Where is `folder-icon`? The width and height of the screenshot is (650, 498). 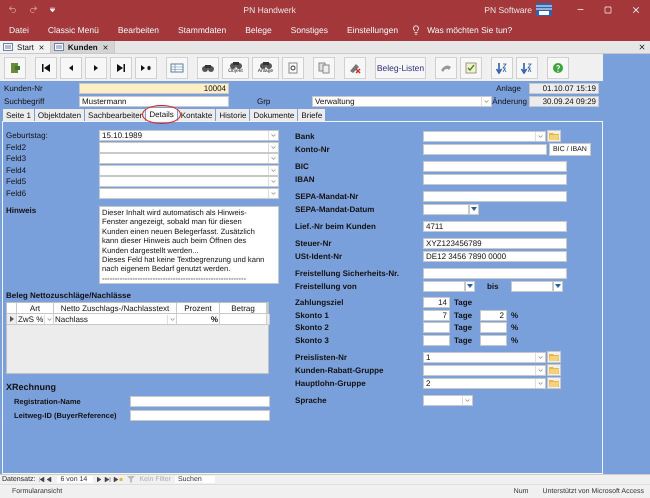
folder-icon is located at coordinates (554, 357).